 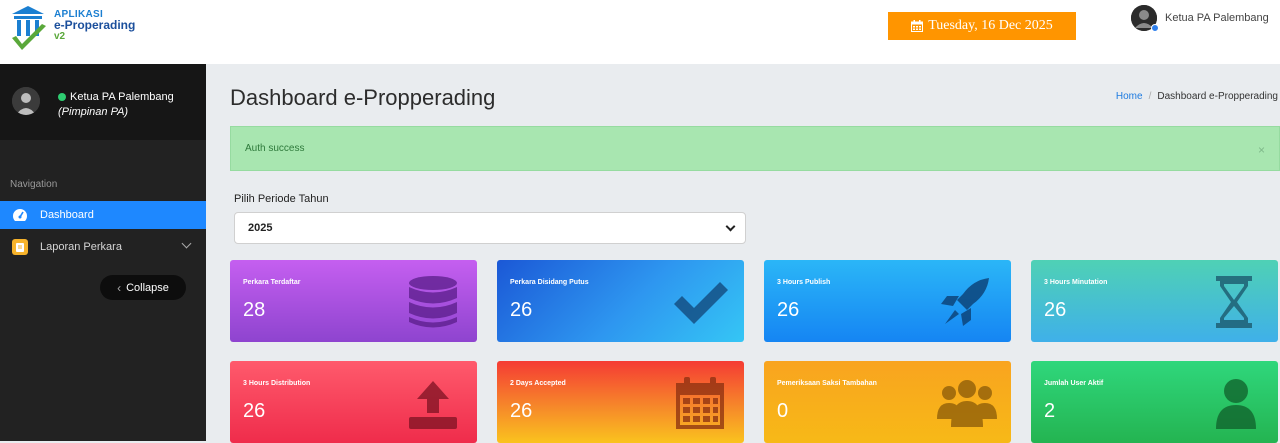 I want to click on database-icon, so click(x=433, y=302).